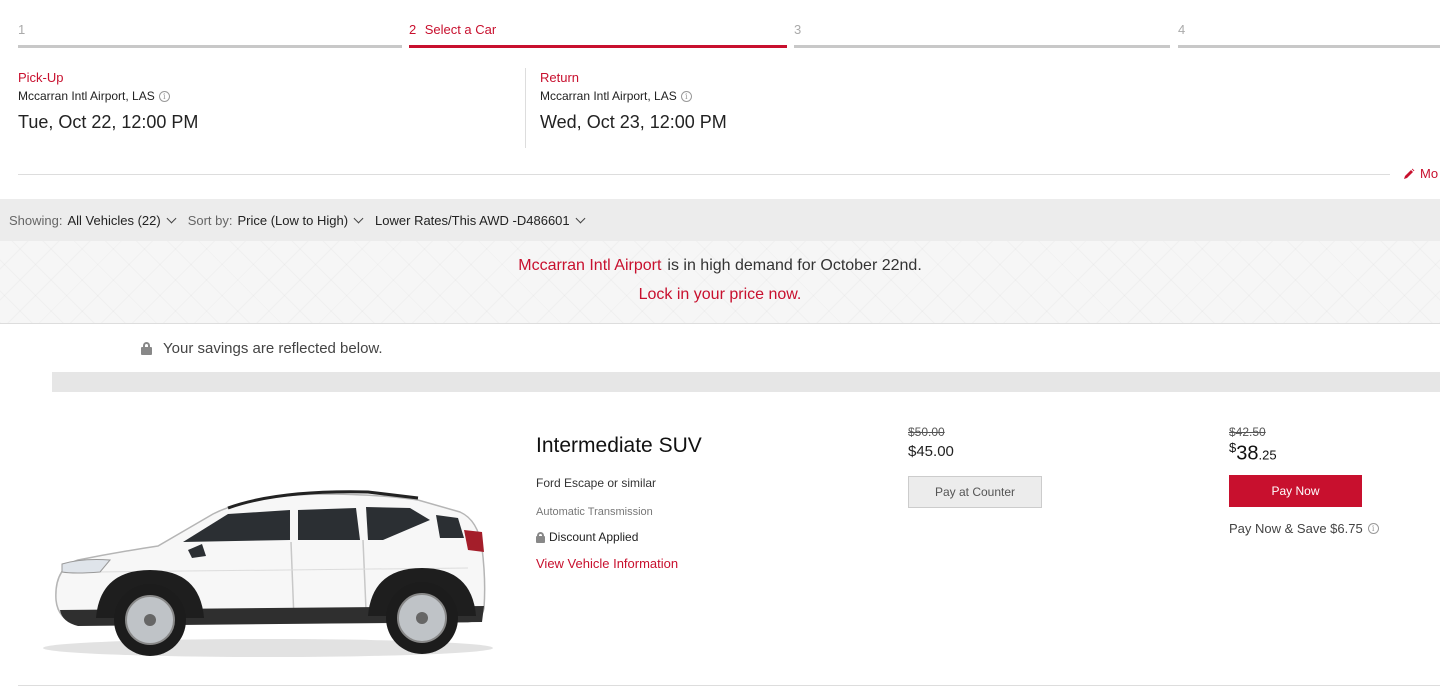 The height and width of the screenshot is (687, 1440). Describe the element at coordinates (1409, 173) in the screenshot. I see `pencil-icon` at that location.